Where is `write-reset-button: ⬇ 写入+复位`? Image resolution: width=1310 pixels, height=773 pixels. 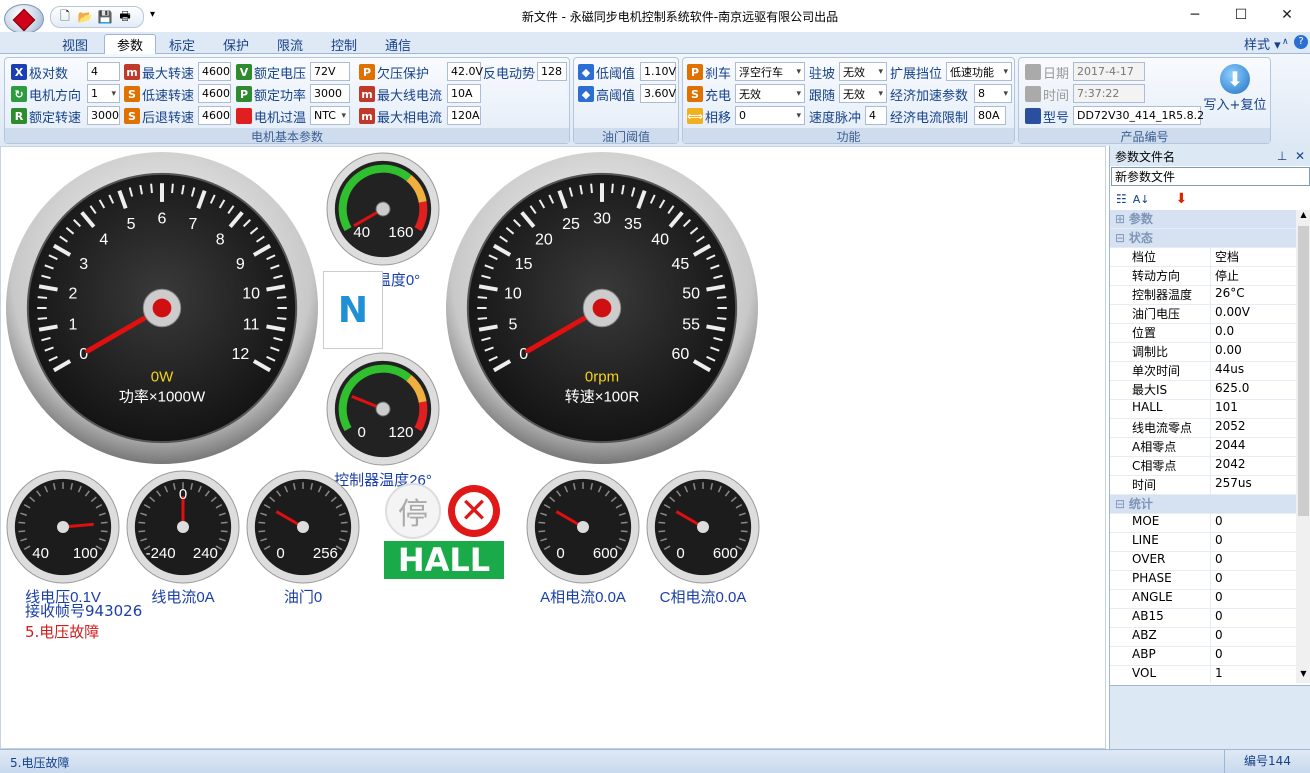
write-reset-button: ⬇ 写入+复位 is located at coordinates (1235, 93).